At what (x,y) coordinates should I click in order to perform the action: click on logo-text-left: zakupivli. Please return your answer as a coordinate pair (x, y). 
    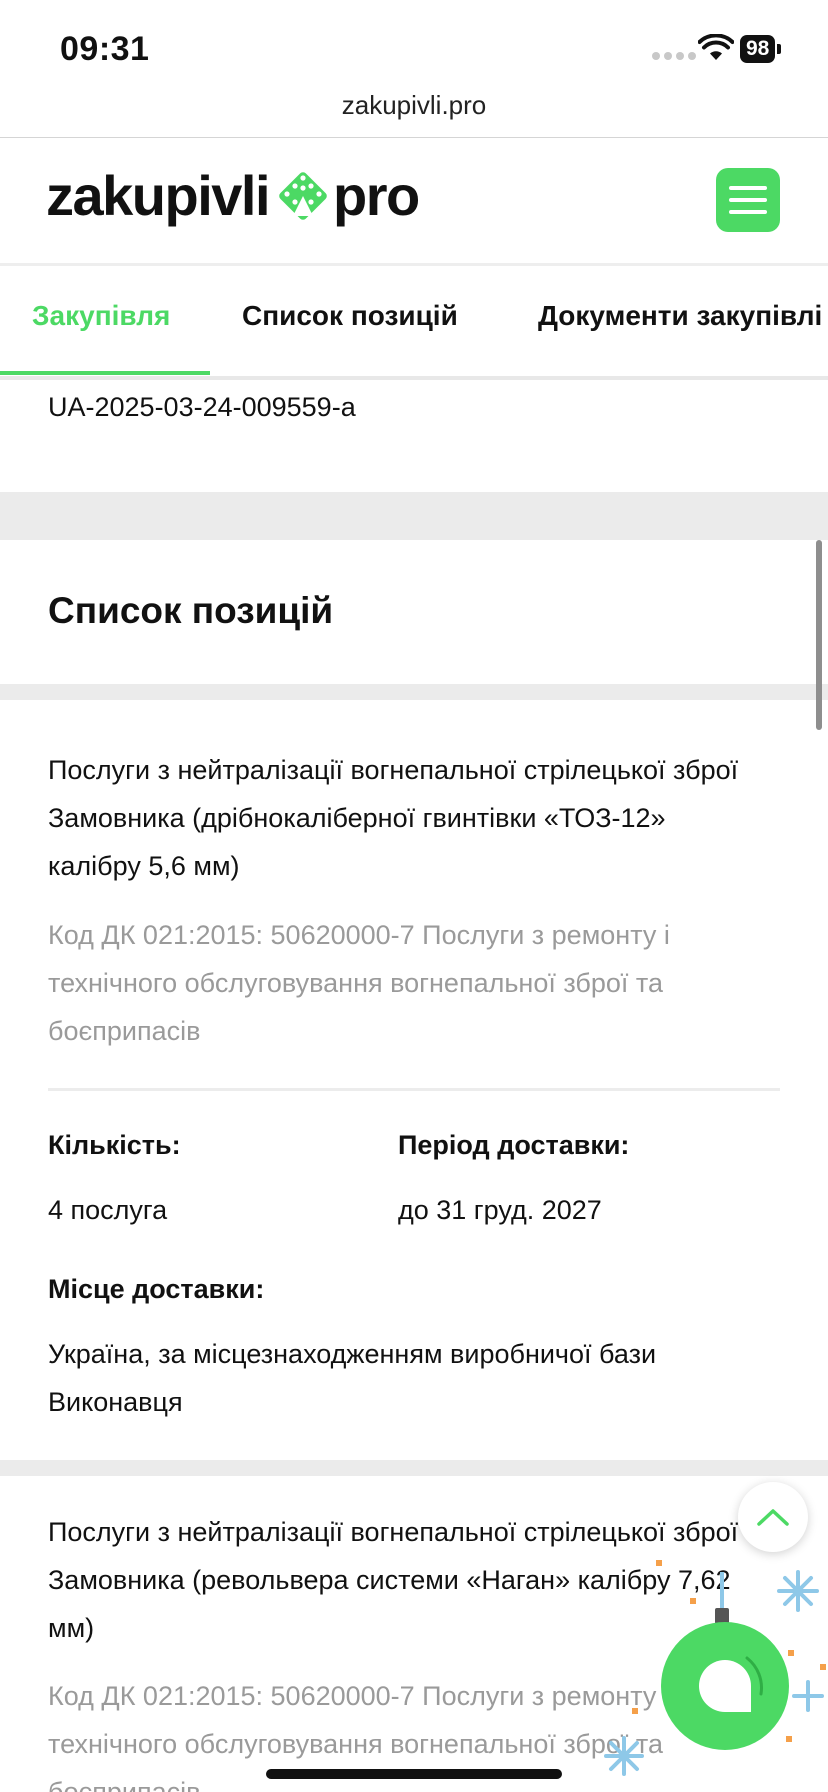
    Looking at the image, I should click on (158, 195).